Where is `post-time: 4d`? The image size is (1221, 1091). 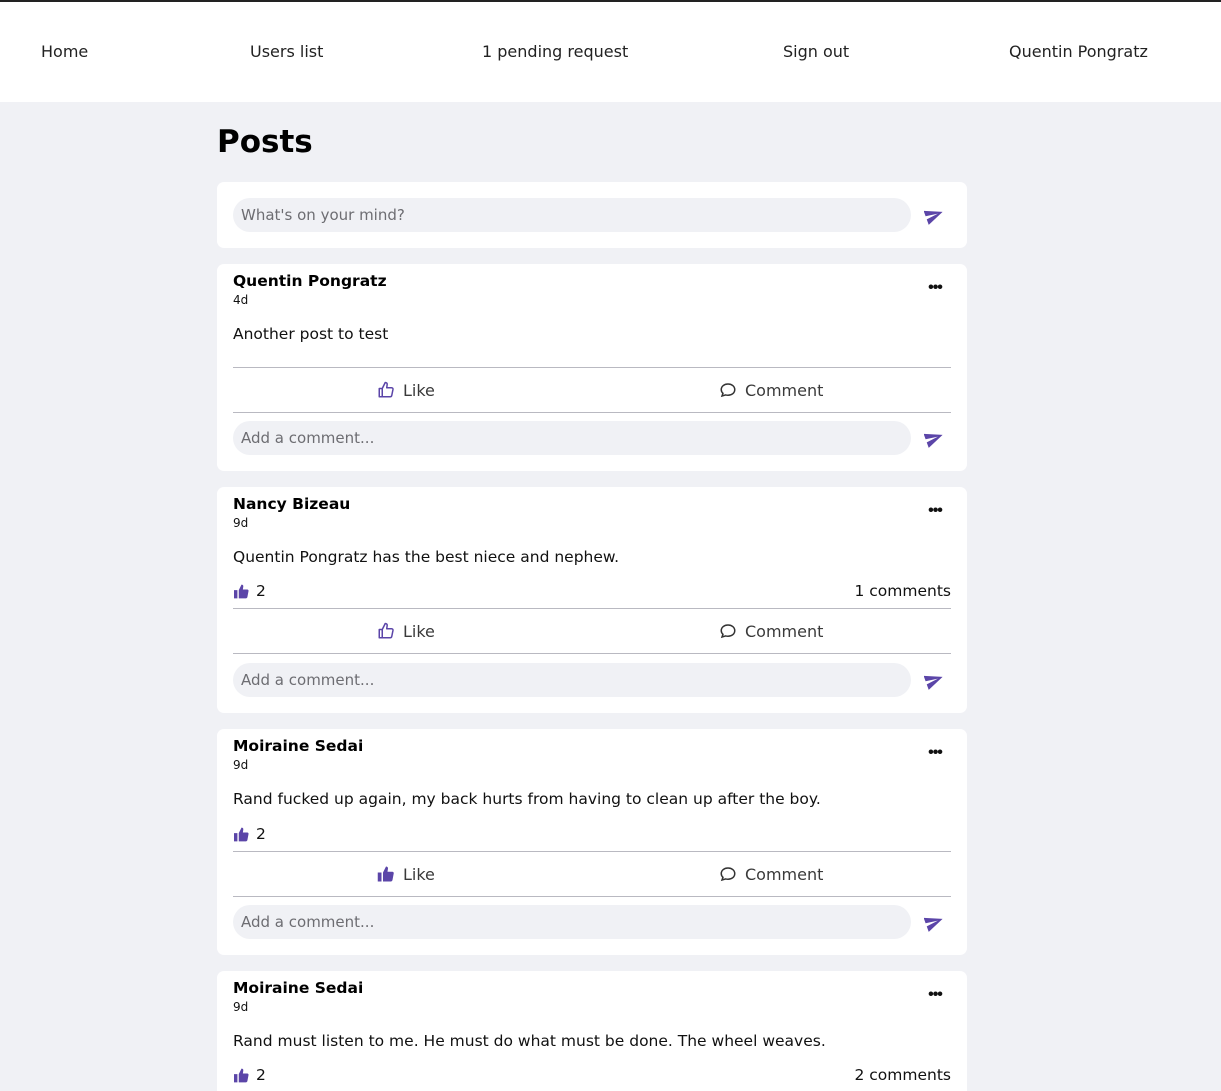
post-time: 4d is located at coordinates (241, 300).